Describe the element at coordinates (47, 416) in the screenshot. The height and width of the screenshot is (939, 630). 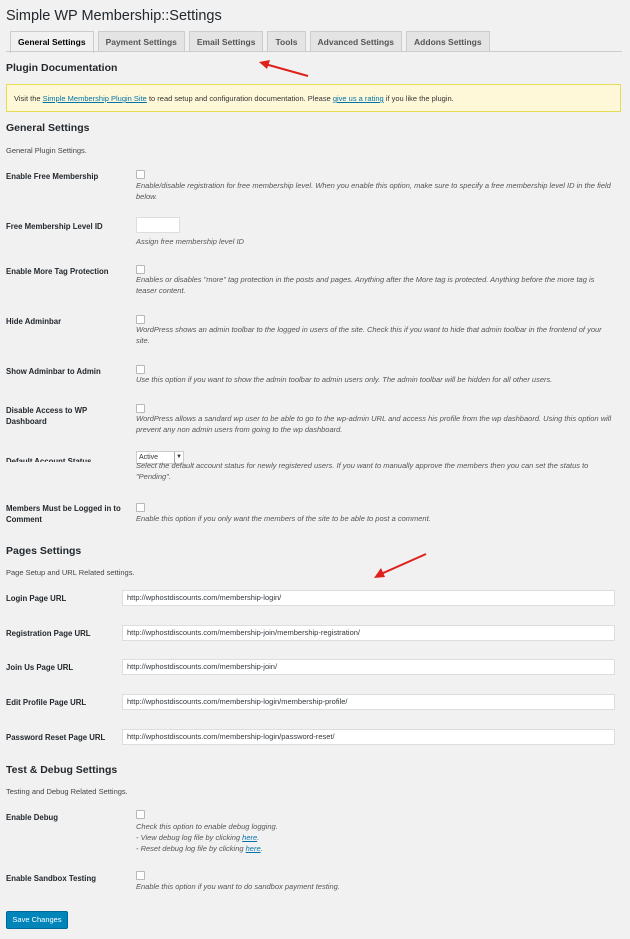
I see `disable-wp-dashboard-label: Disable Access to WP Dashboard` at that location.